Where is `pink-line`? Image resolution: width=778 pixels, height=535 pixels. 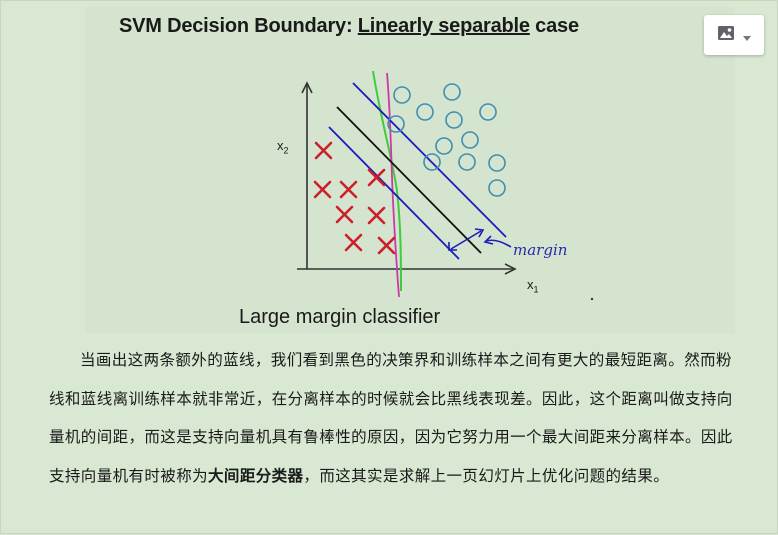
pink-line is located at coordinates (393, 185).